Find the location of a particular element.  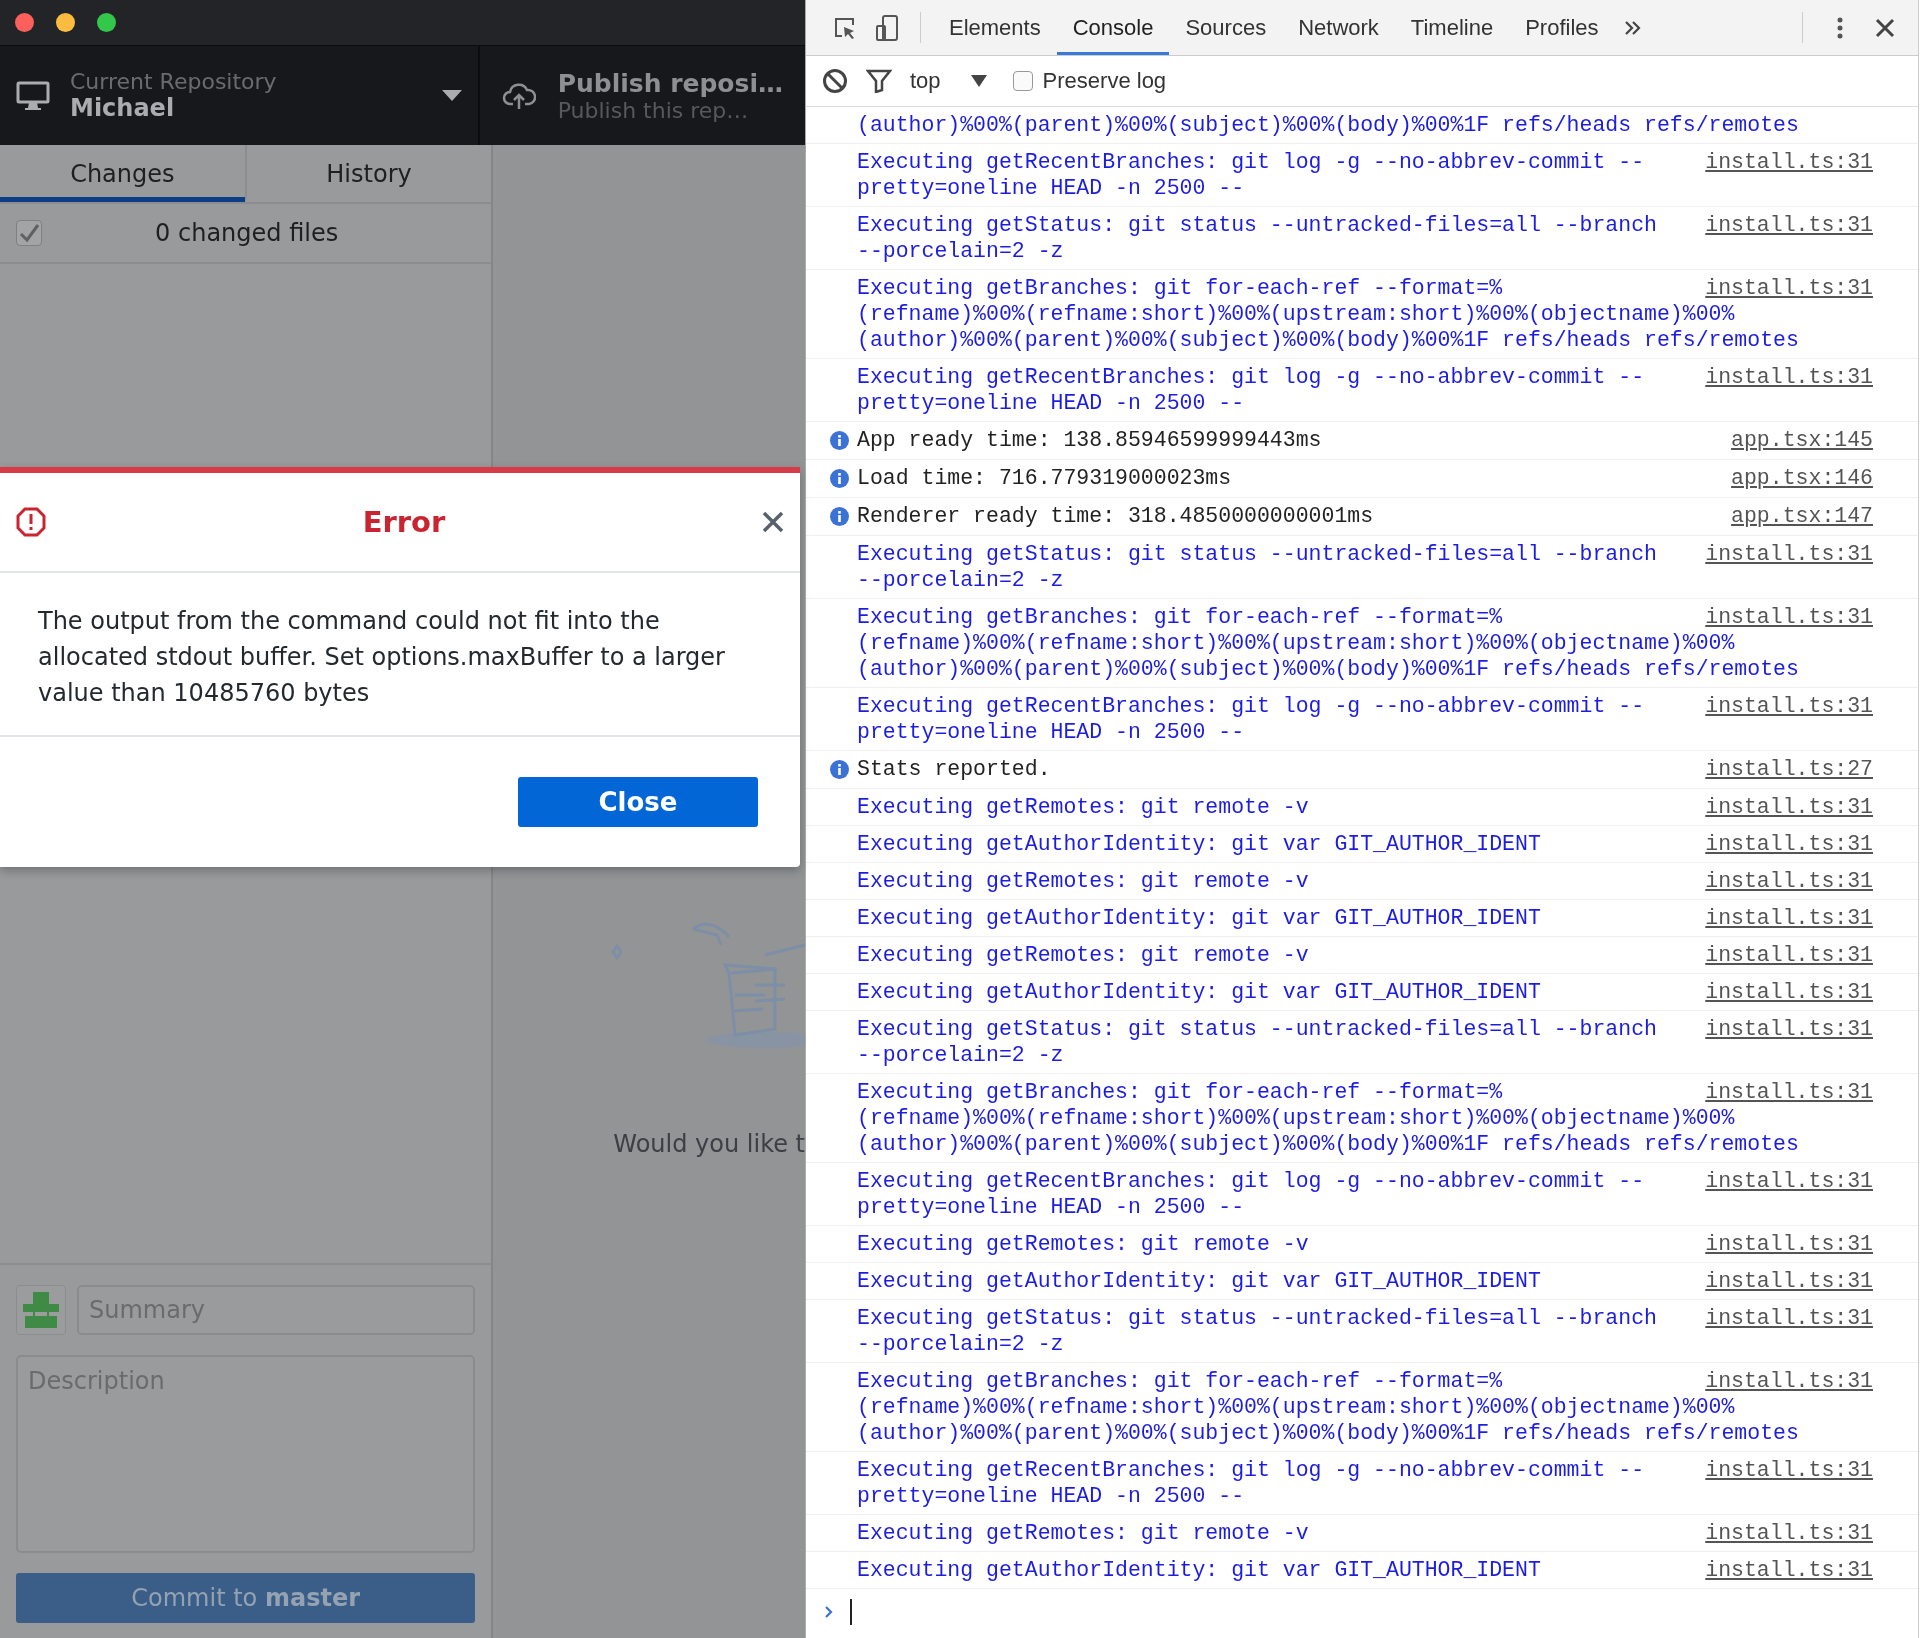

source-link: app.tsx:145 is located at coordinates (1802, 440).